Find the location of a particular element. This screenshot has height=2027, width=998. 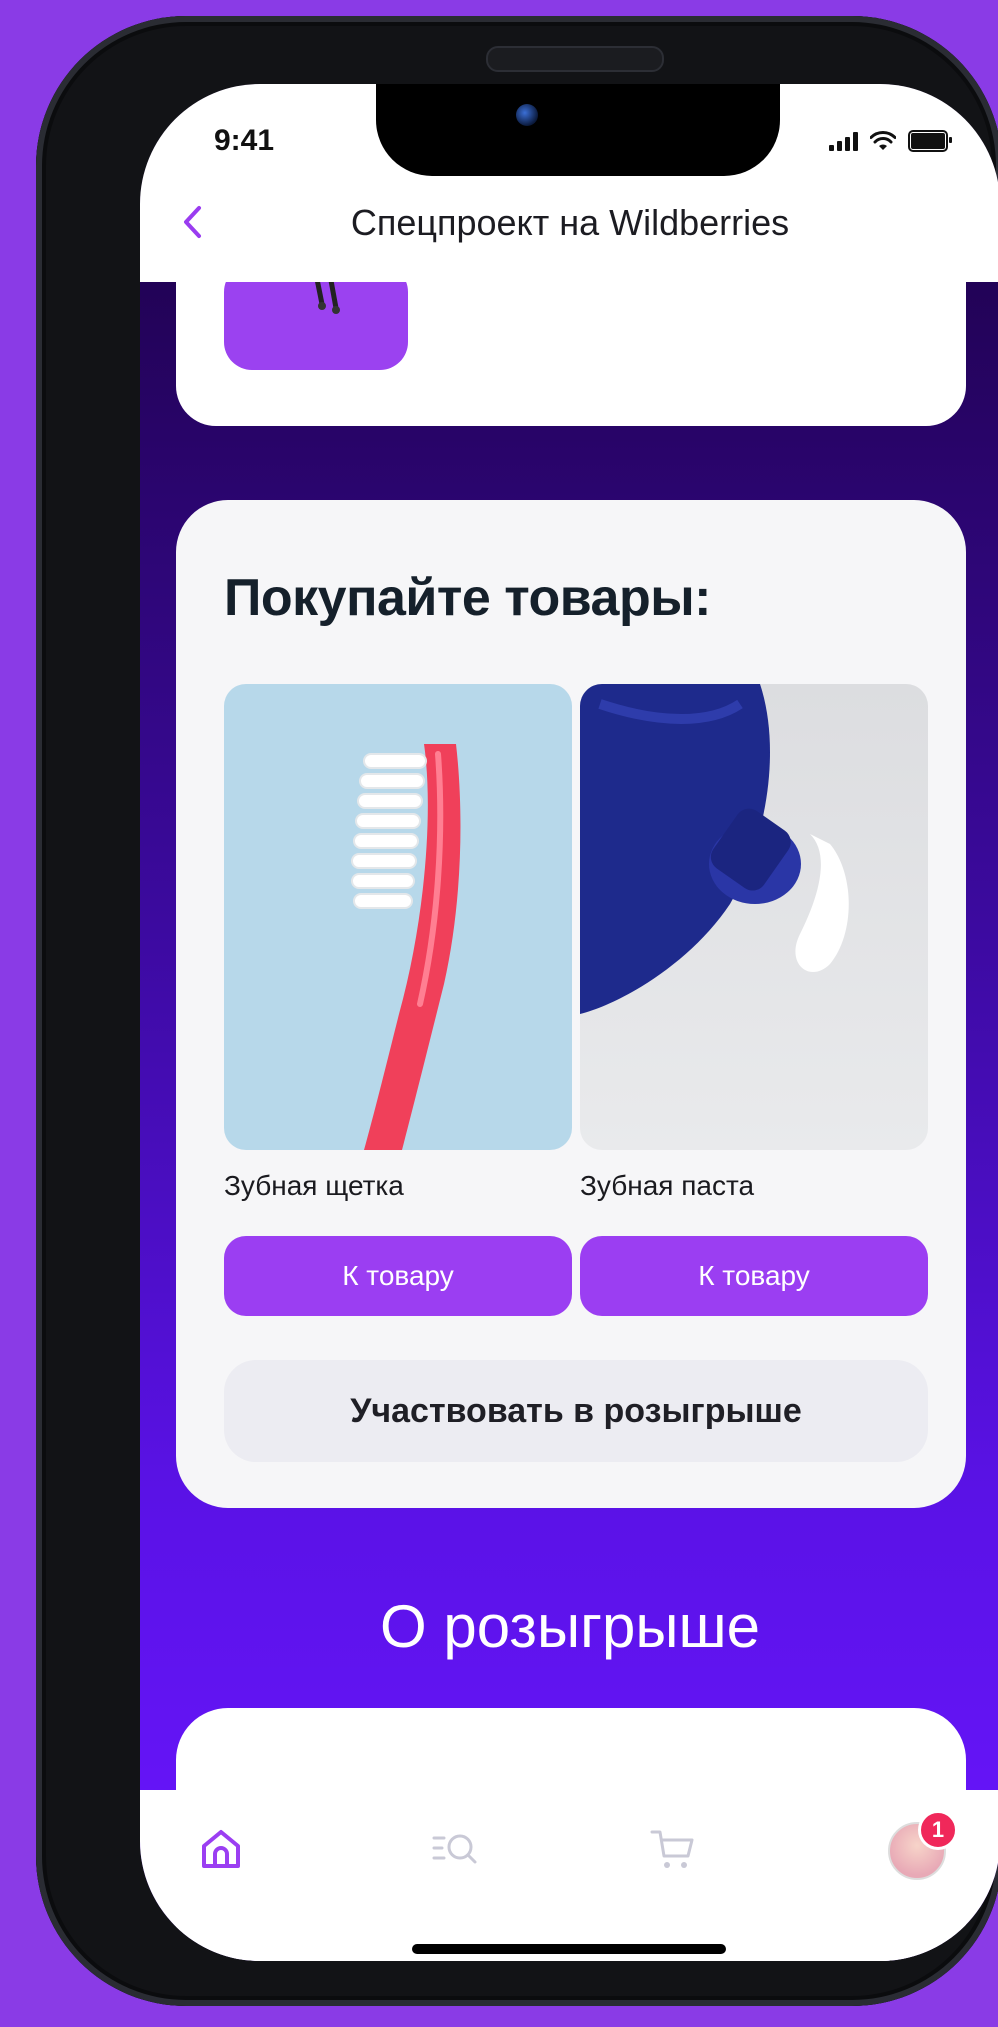

to-product-button-toothpaste: К товару is located at coordinates (754, 1276).